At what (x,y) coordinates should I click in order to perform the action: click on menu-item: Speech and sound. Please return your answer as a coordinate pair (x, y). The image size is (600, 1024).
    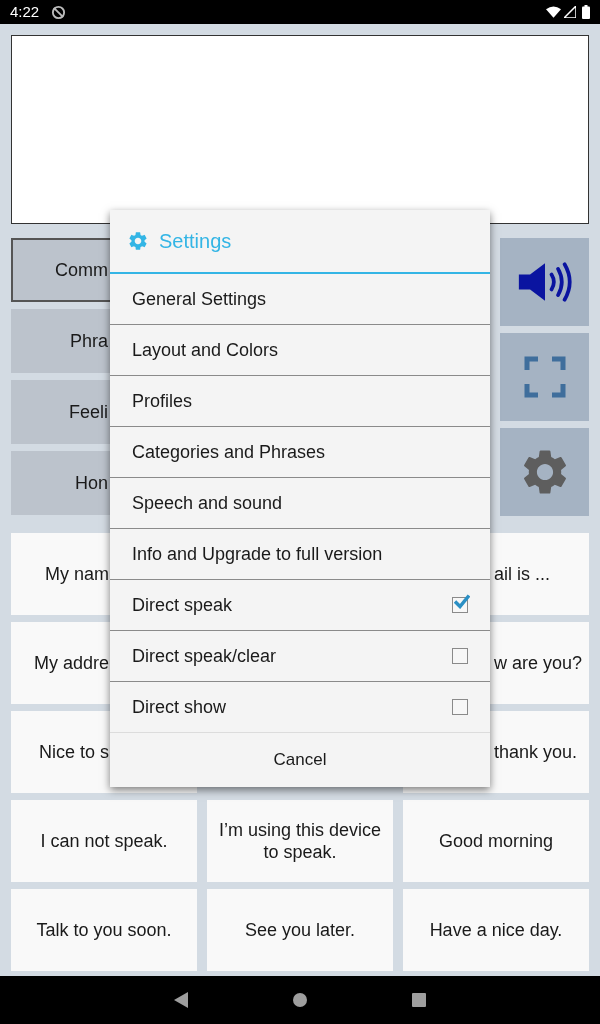
    Looking at the image, I should click on (300, 503).